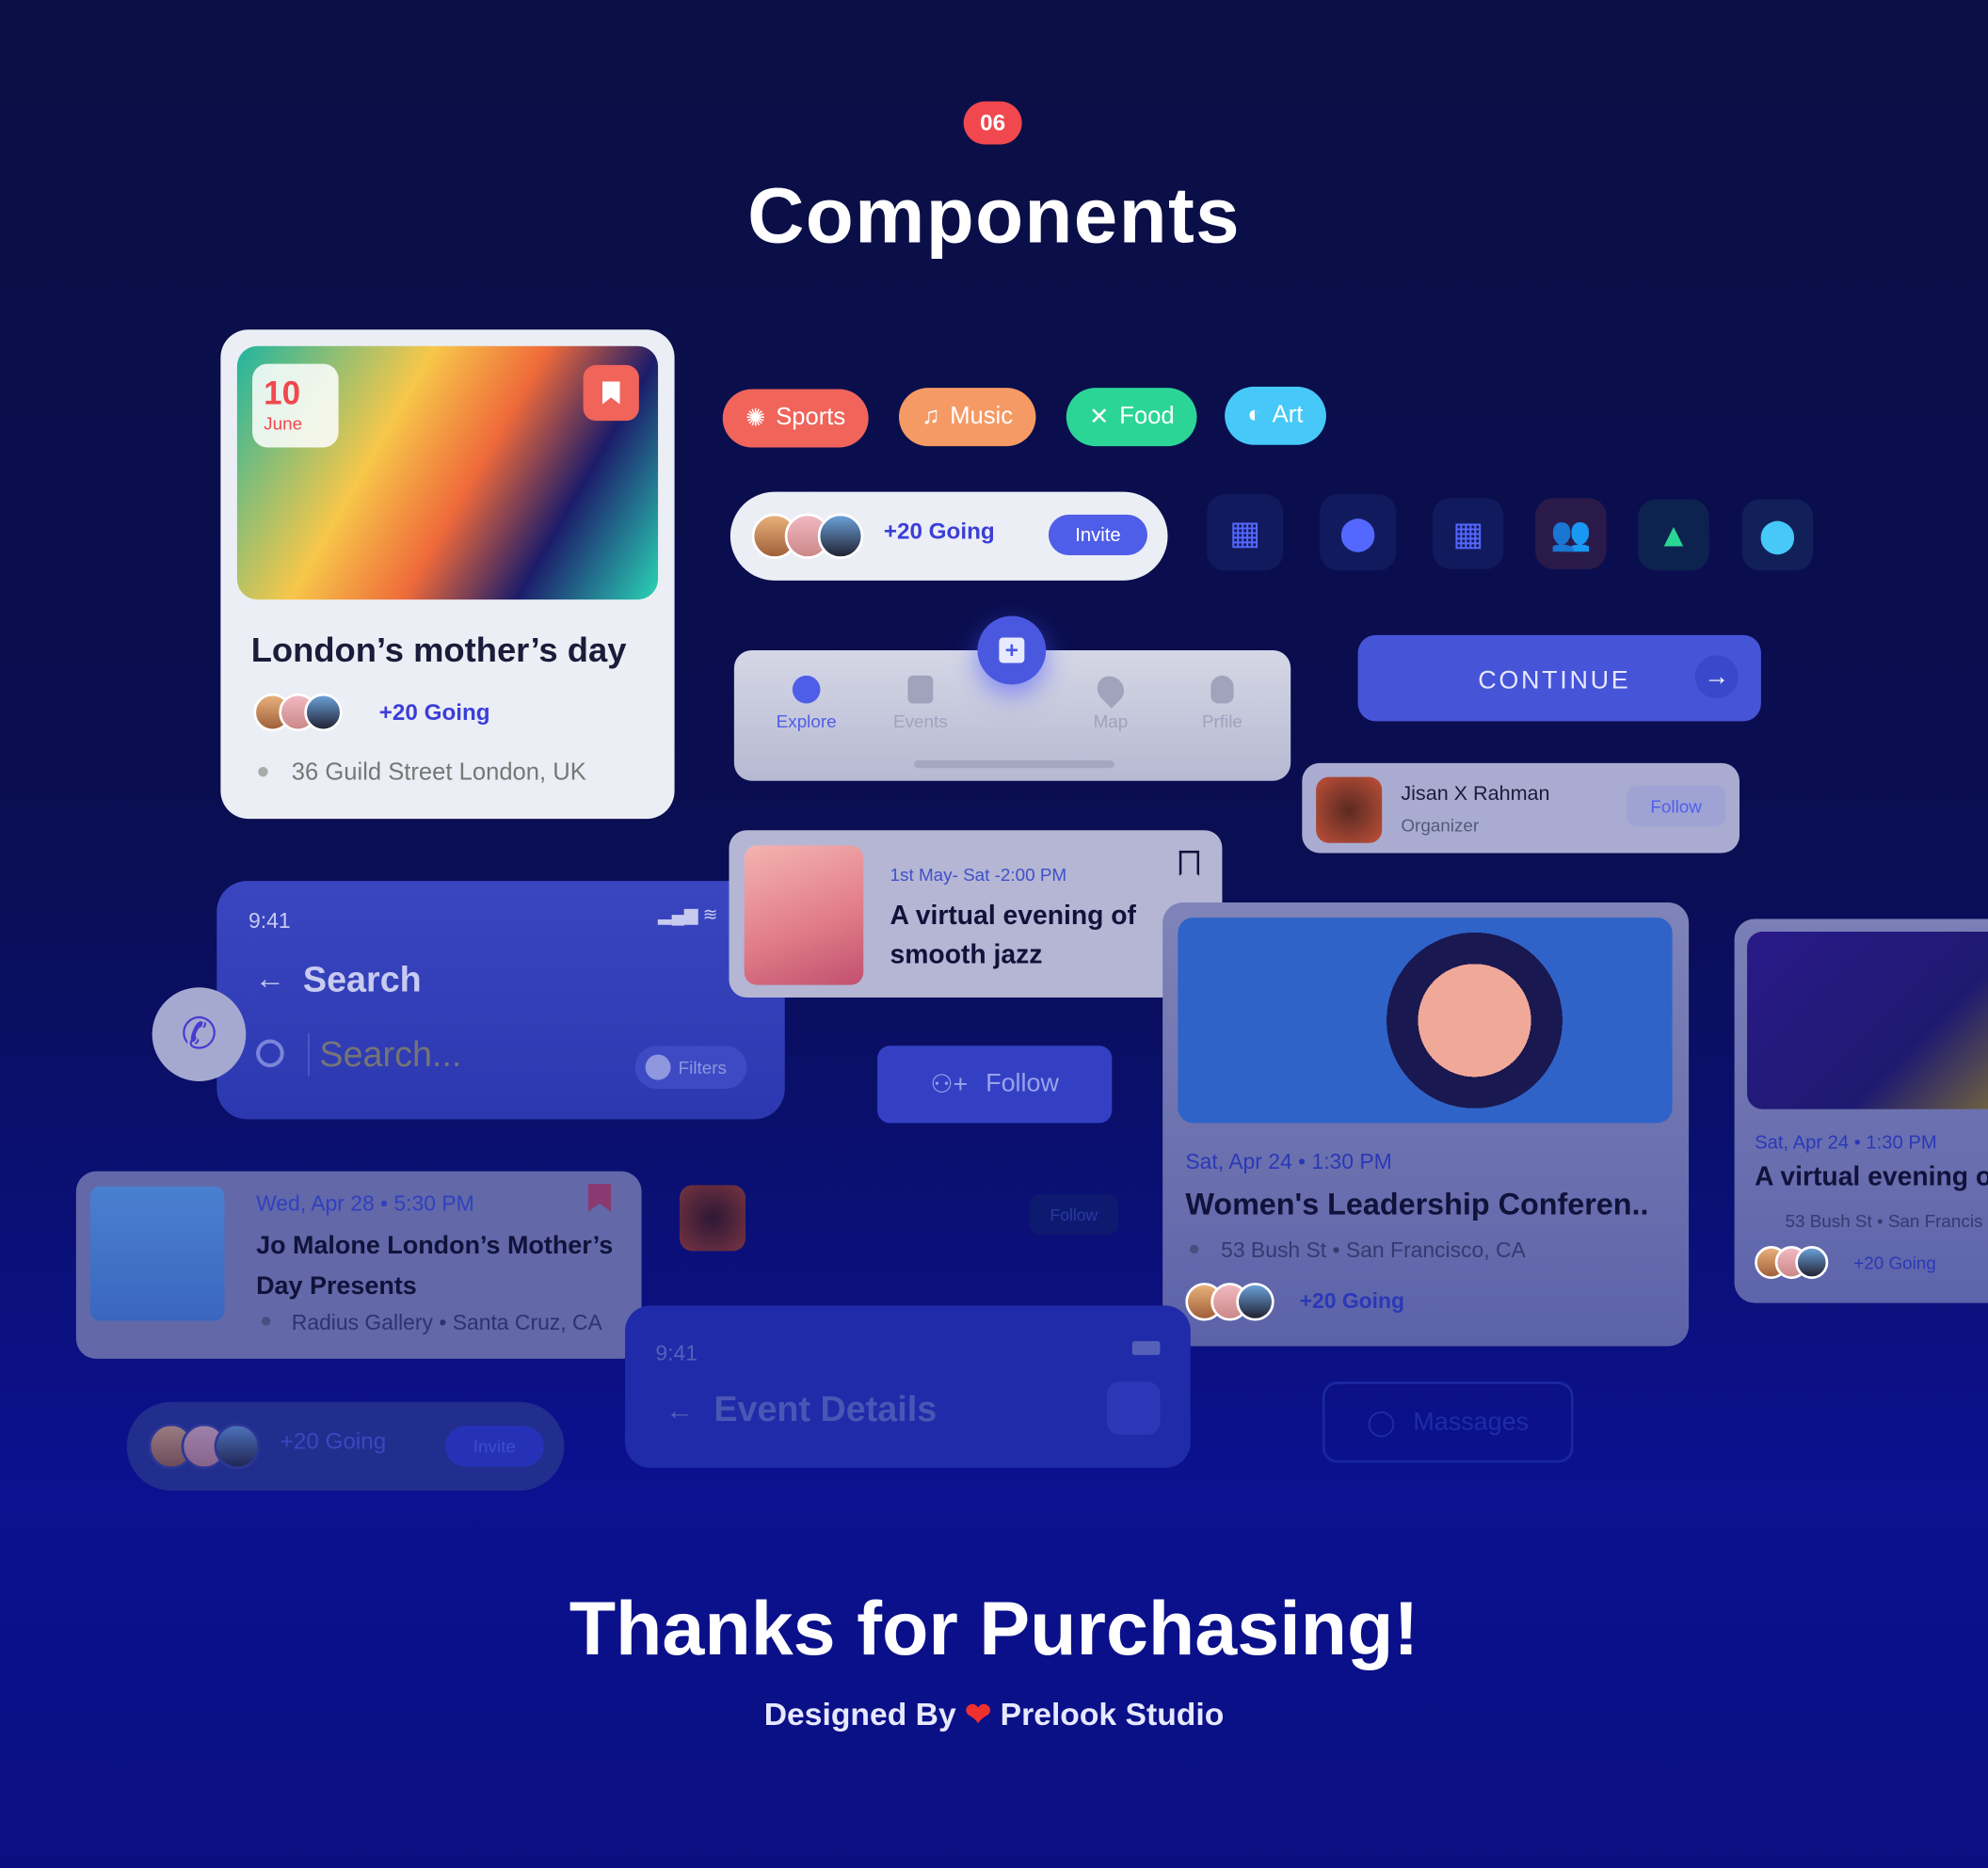 The width and height of the screenshot is (1988, 1868). I want to click on signal-wifi-icon: ▂▄▆ ≋, so click(688, 913).